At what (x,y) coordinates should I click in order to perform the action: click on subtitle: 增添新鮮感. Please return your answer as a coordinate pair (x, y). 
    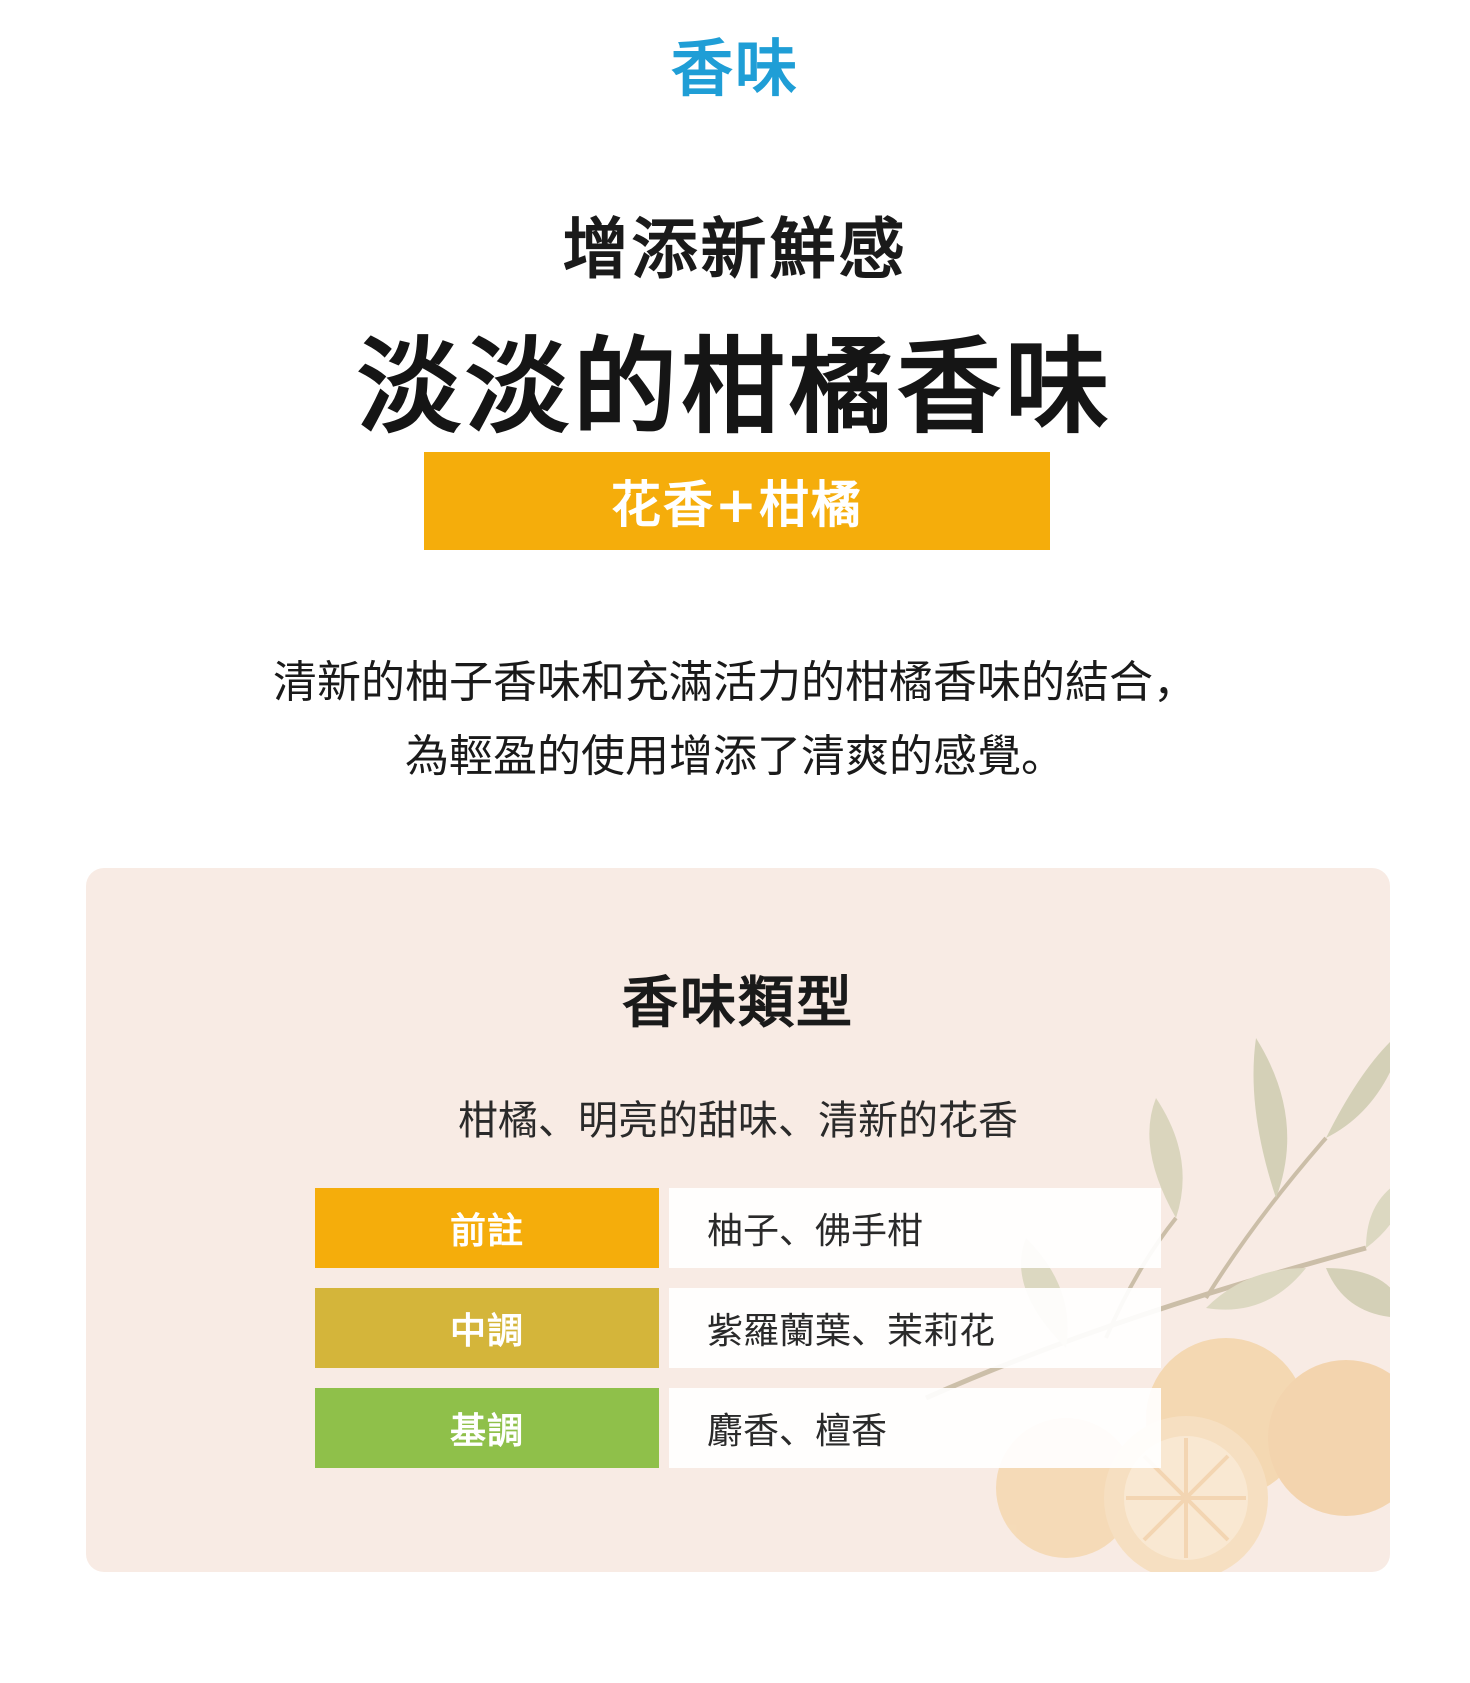
    Looking at the image, I should click on (735, 249).